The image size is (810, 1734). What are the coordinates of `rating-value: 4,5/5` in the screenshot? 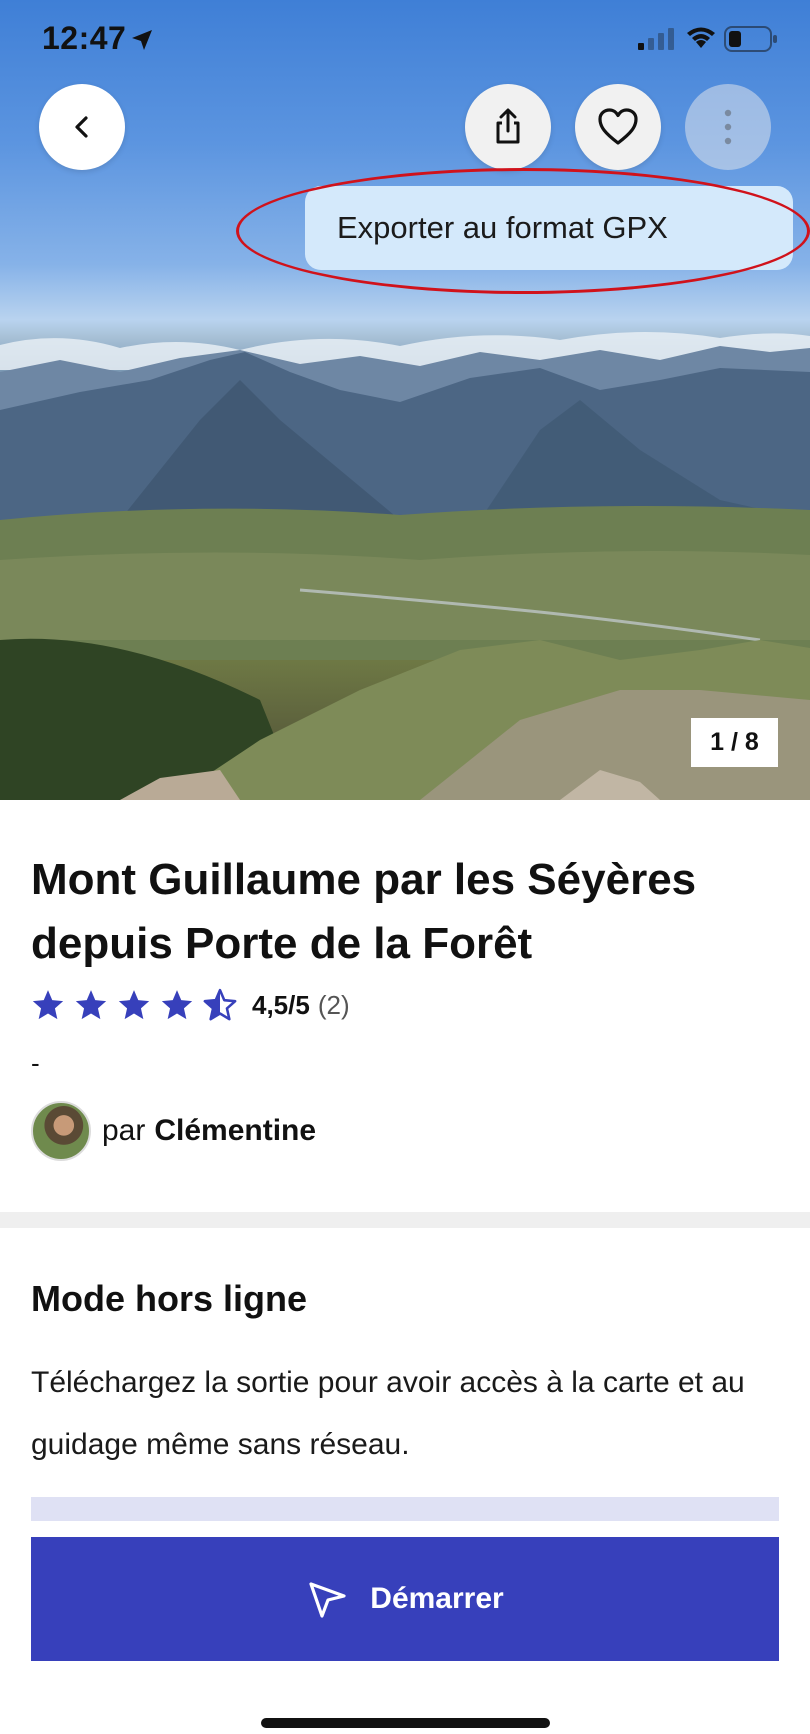 It's located at (281, 1004).